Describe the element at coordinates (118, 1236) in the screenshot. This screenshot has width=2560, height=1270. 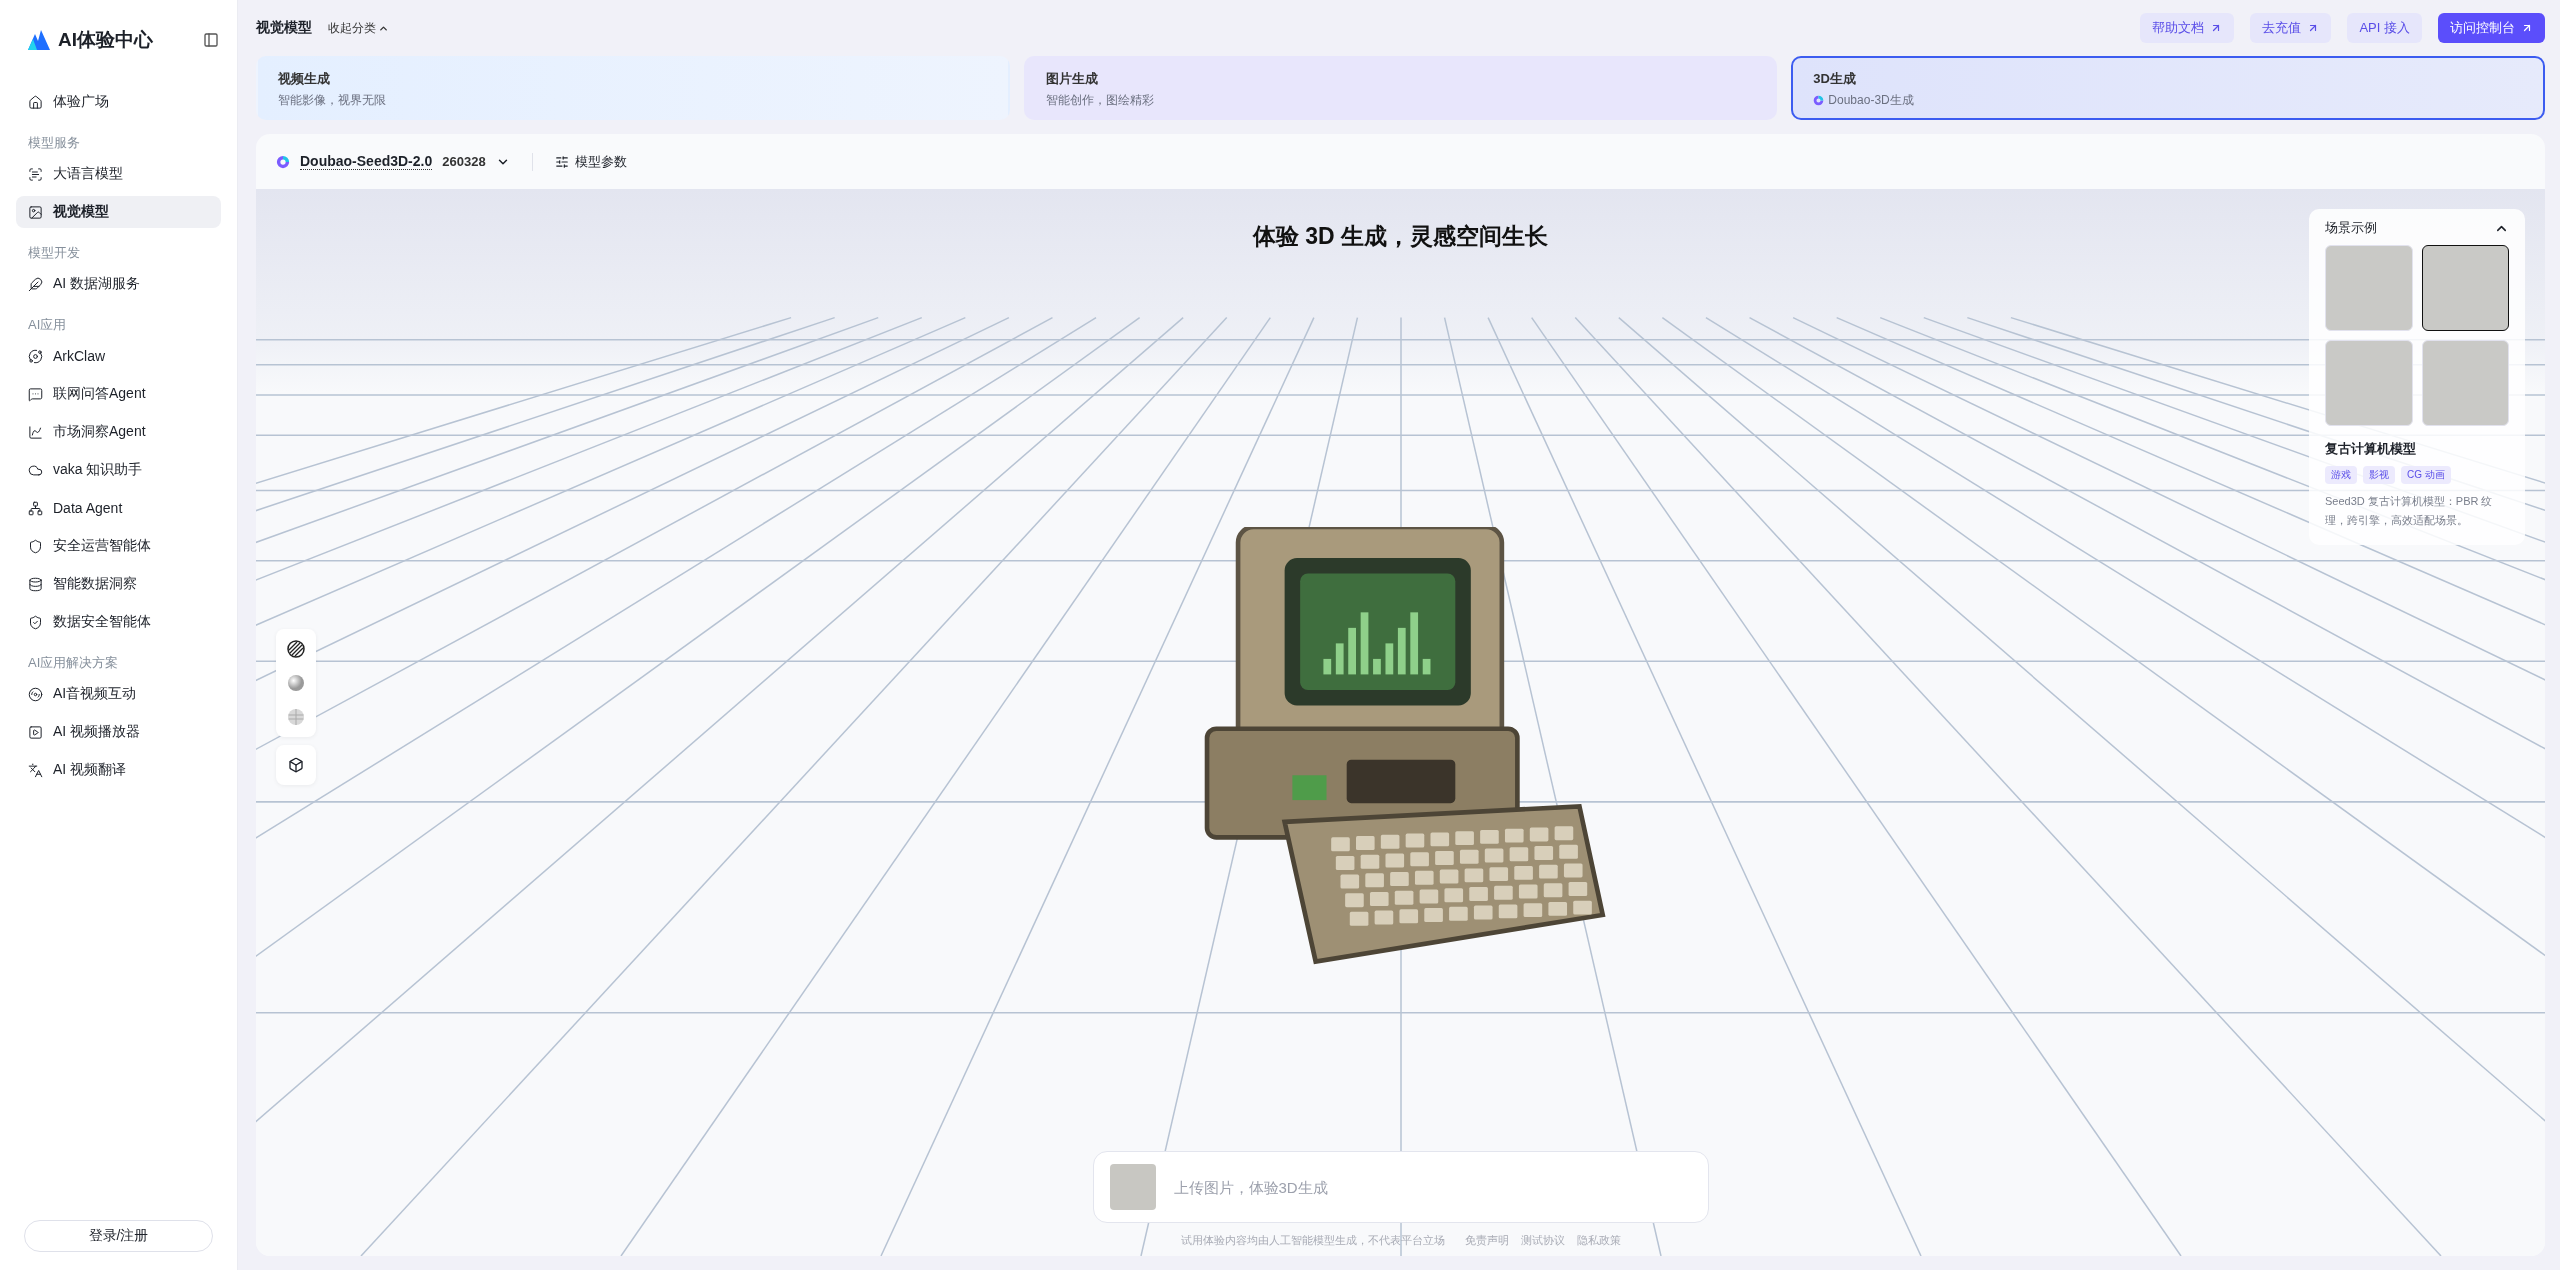
I see `login-button: 登录/注册` at that location.